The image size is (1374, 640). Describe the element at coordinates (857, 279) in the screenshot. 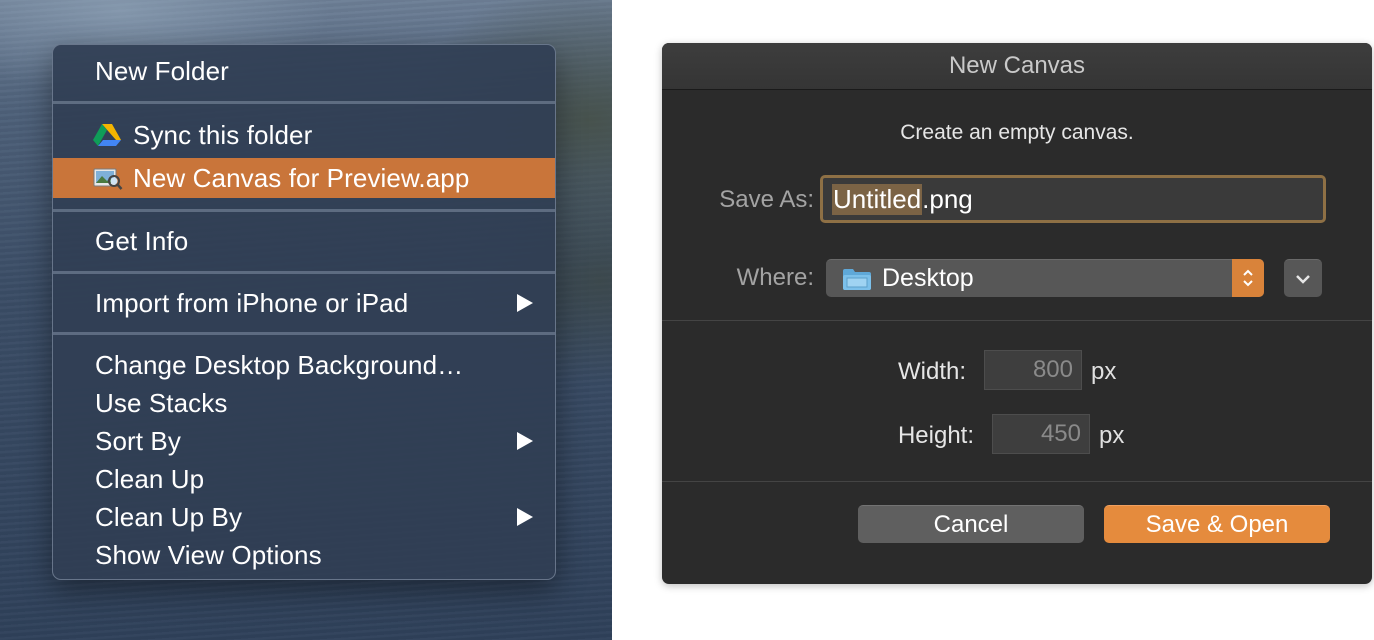

I see `folder-icon` at that location.